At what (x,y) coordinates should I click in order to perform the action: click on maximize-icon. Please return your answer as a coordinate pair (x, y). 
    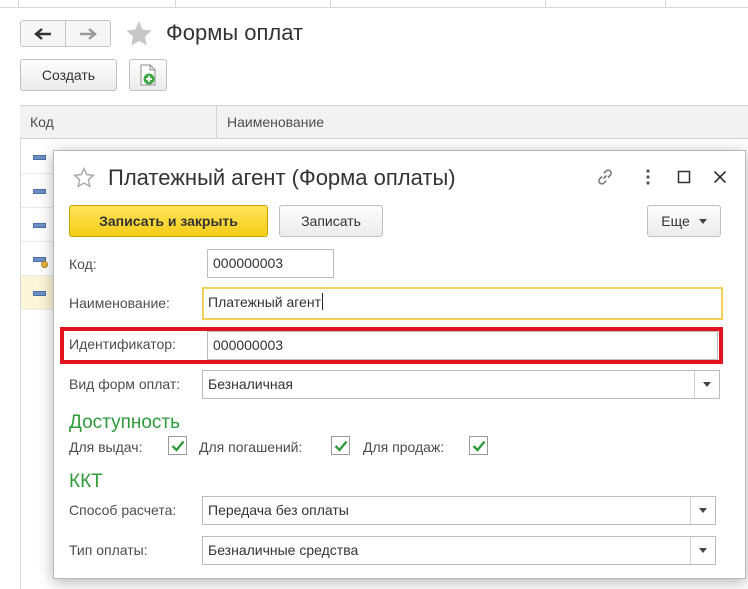
    Looking at the image, I should click on (684, 177).